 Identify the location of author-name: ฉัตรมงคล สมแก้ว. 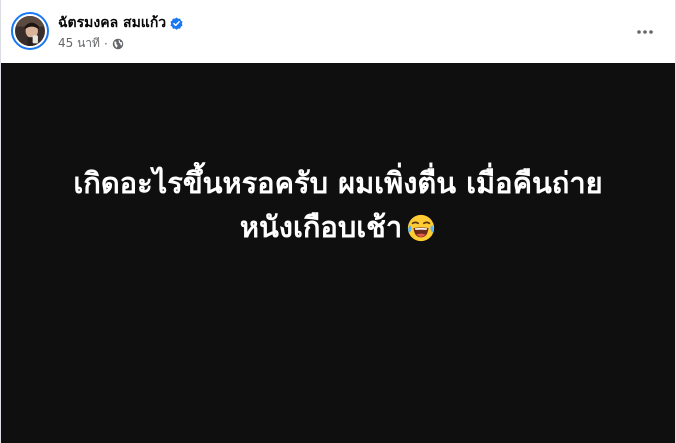
(112, 23).